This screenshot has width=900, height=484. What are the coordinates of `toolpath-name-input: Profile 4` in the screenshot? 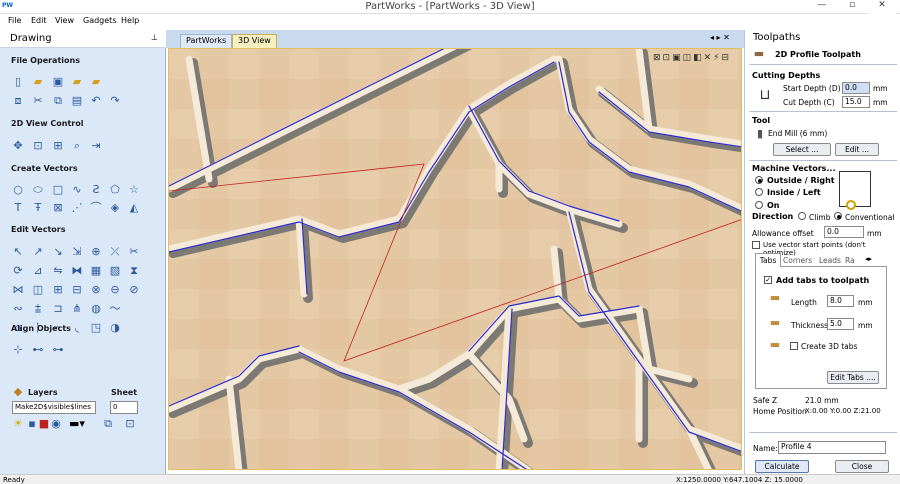 It's located at (832, 447).